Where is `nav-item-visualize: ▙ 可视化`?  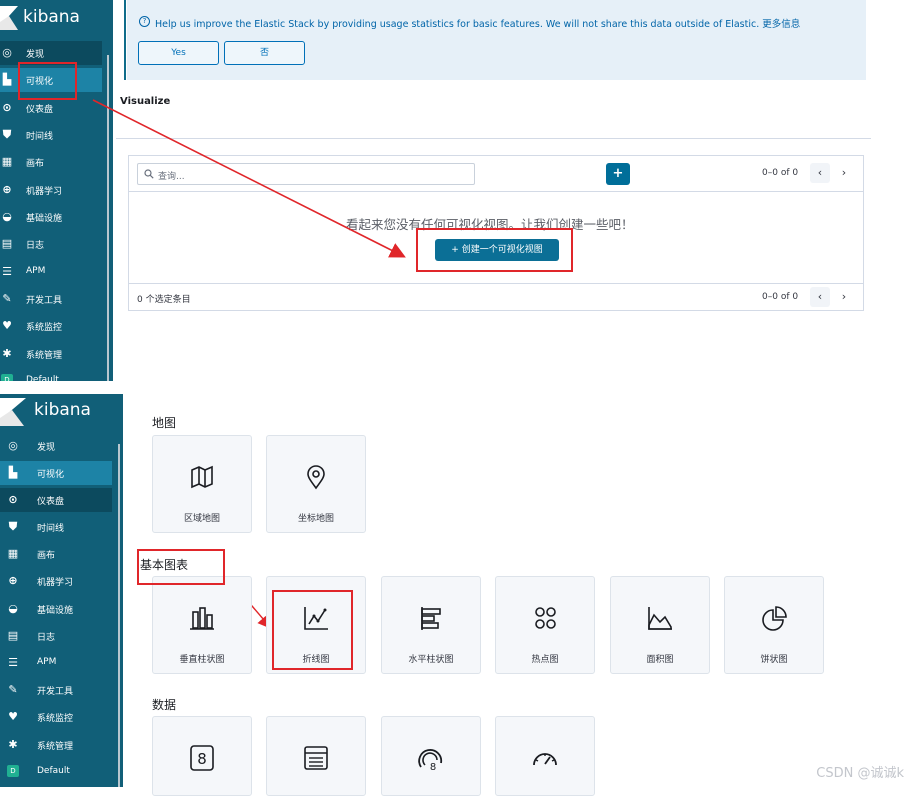
nav-item-visualize: ▙ 可视化 is located at coordinates (56, 473).